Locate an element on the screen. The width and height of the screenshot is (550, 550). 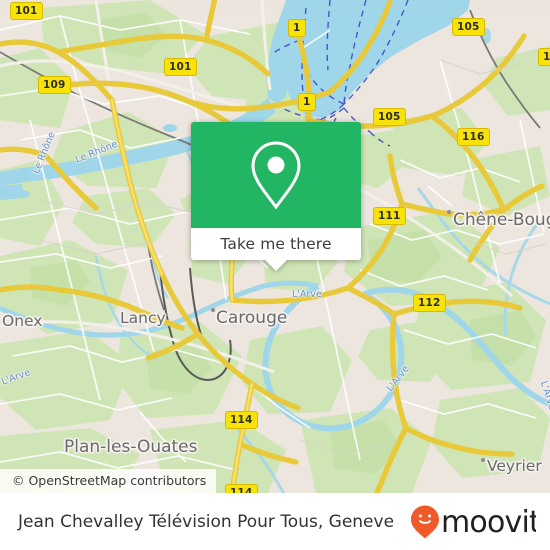
osm-attribution: © OpenStreetMap contributors is located at coordinates (108, 481).